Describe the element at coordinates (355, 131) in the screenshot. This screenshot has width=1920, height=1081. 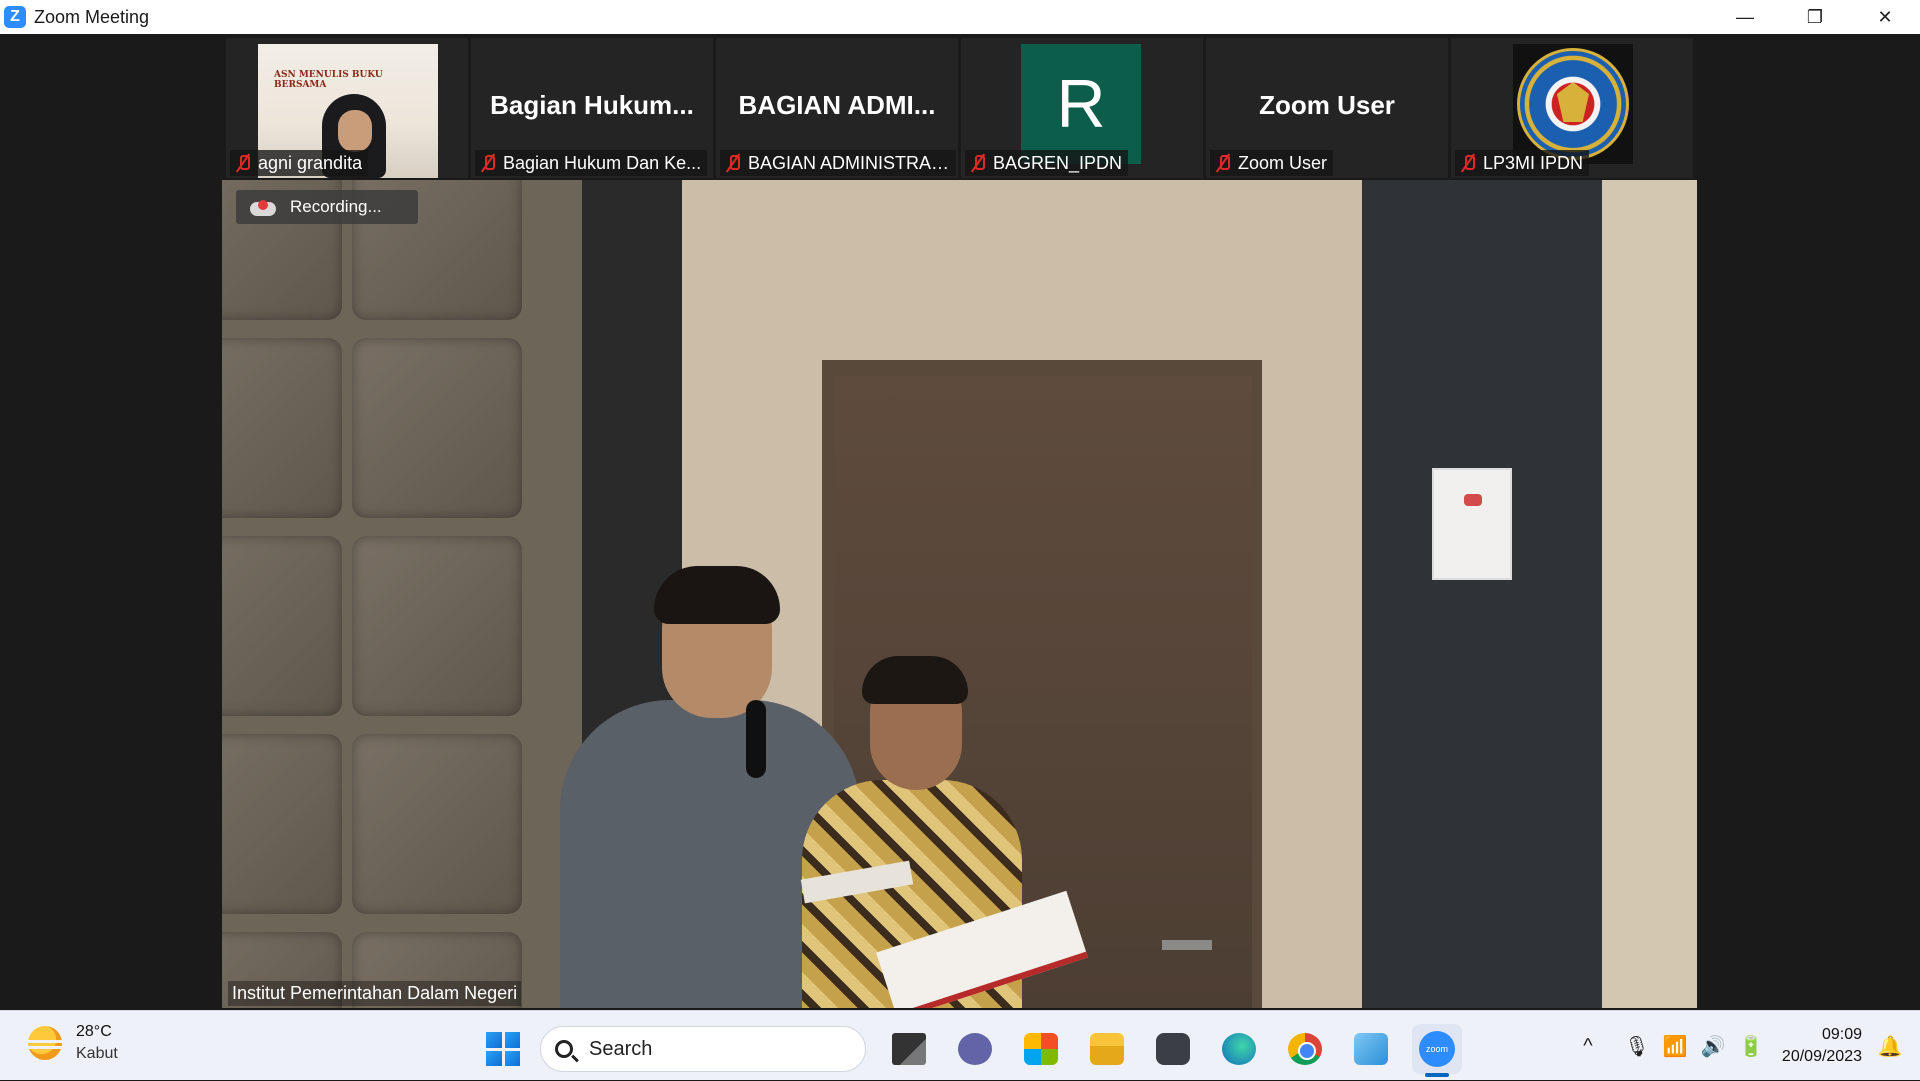
I see `participant-face` at that location.